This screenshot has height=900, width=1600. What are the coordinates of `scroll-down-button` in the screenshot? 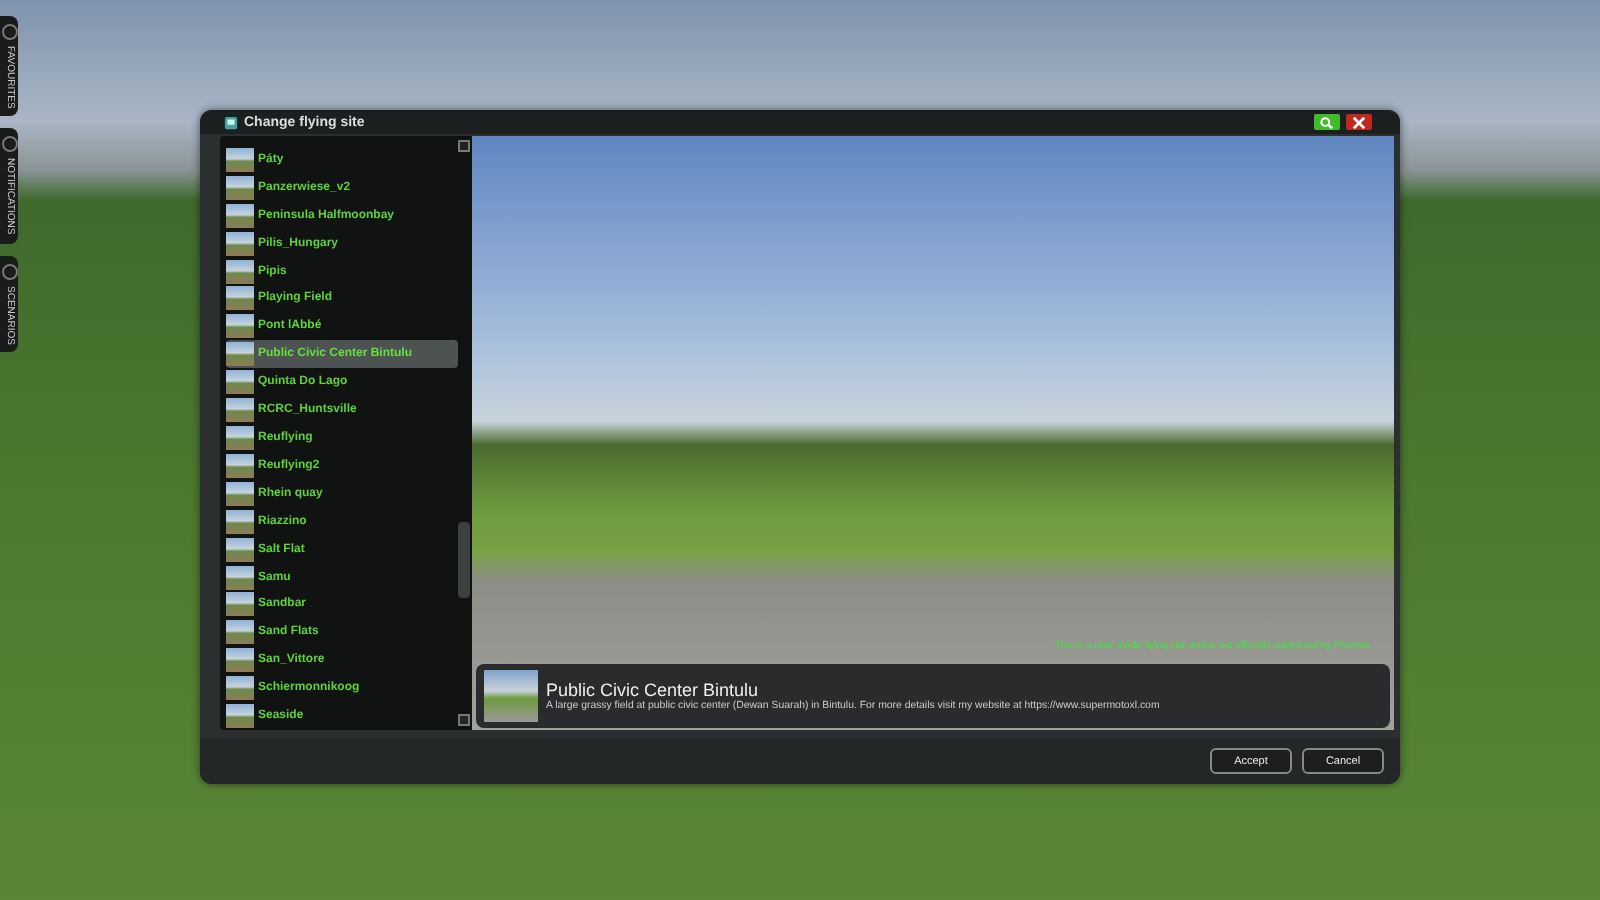 It's located at (464, 720).